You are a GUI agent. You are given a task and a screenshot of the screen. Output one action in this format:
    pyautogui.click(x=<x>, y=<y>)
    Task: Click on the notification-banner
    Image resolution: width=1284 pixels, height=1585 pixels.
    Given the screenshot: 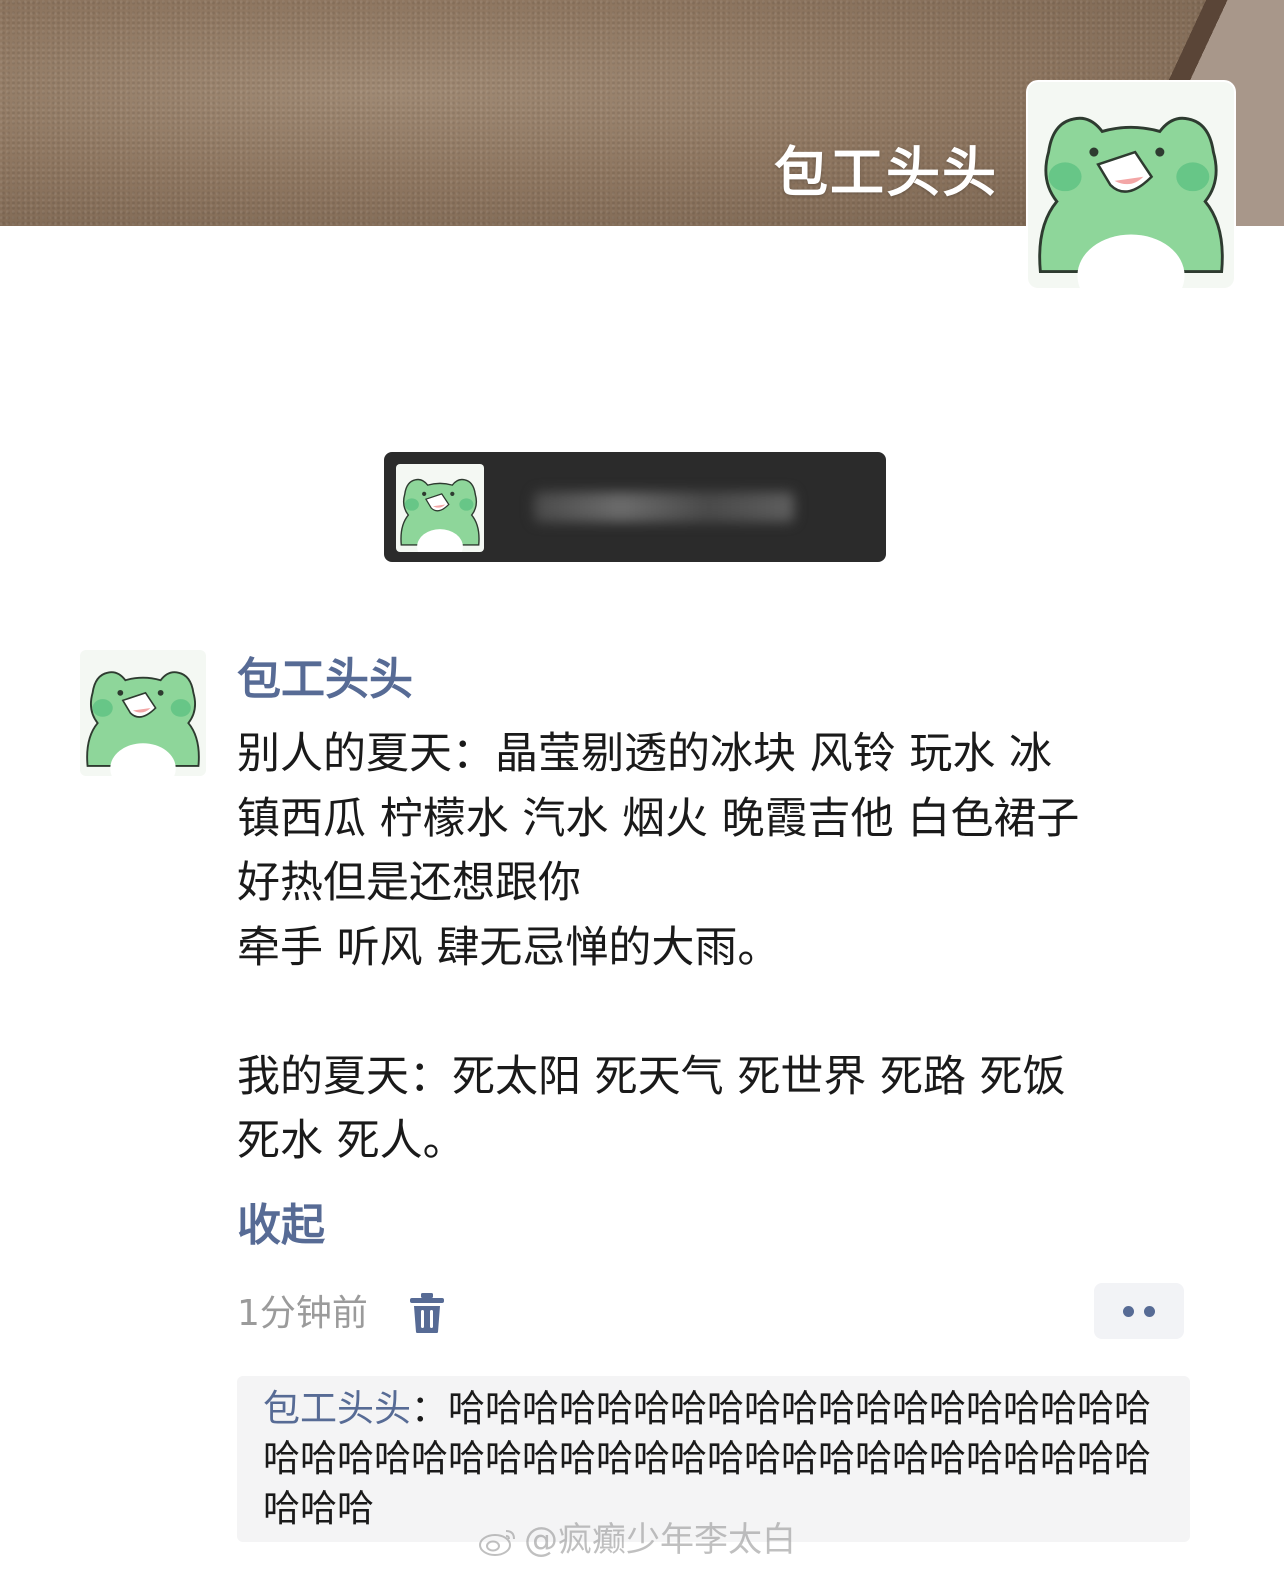 What is the action you would take?
    pyautogui.click(x=635, y=507)
    